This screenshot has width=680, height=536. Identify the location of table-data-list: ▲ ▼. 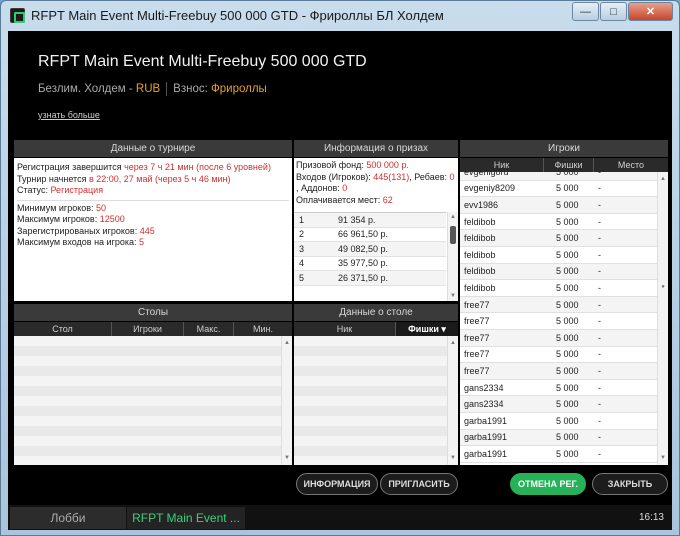
(376, 400).